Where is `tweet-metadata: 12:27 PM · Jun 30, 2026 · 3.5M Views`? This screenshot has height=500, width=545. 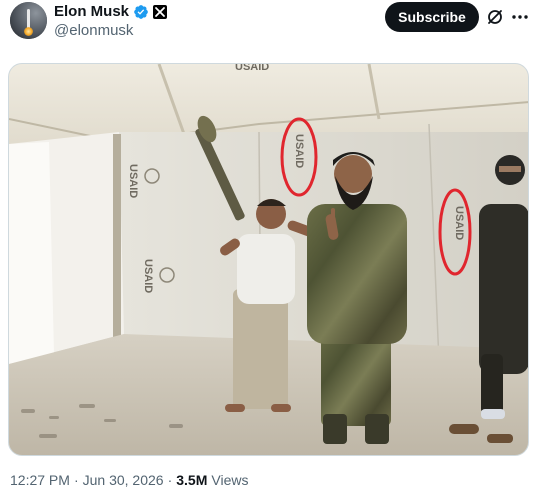 tweet-metadata: 12:27 PM · Jun 30, 2026 · 3.5M Views is located at coordinates (129, 480).